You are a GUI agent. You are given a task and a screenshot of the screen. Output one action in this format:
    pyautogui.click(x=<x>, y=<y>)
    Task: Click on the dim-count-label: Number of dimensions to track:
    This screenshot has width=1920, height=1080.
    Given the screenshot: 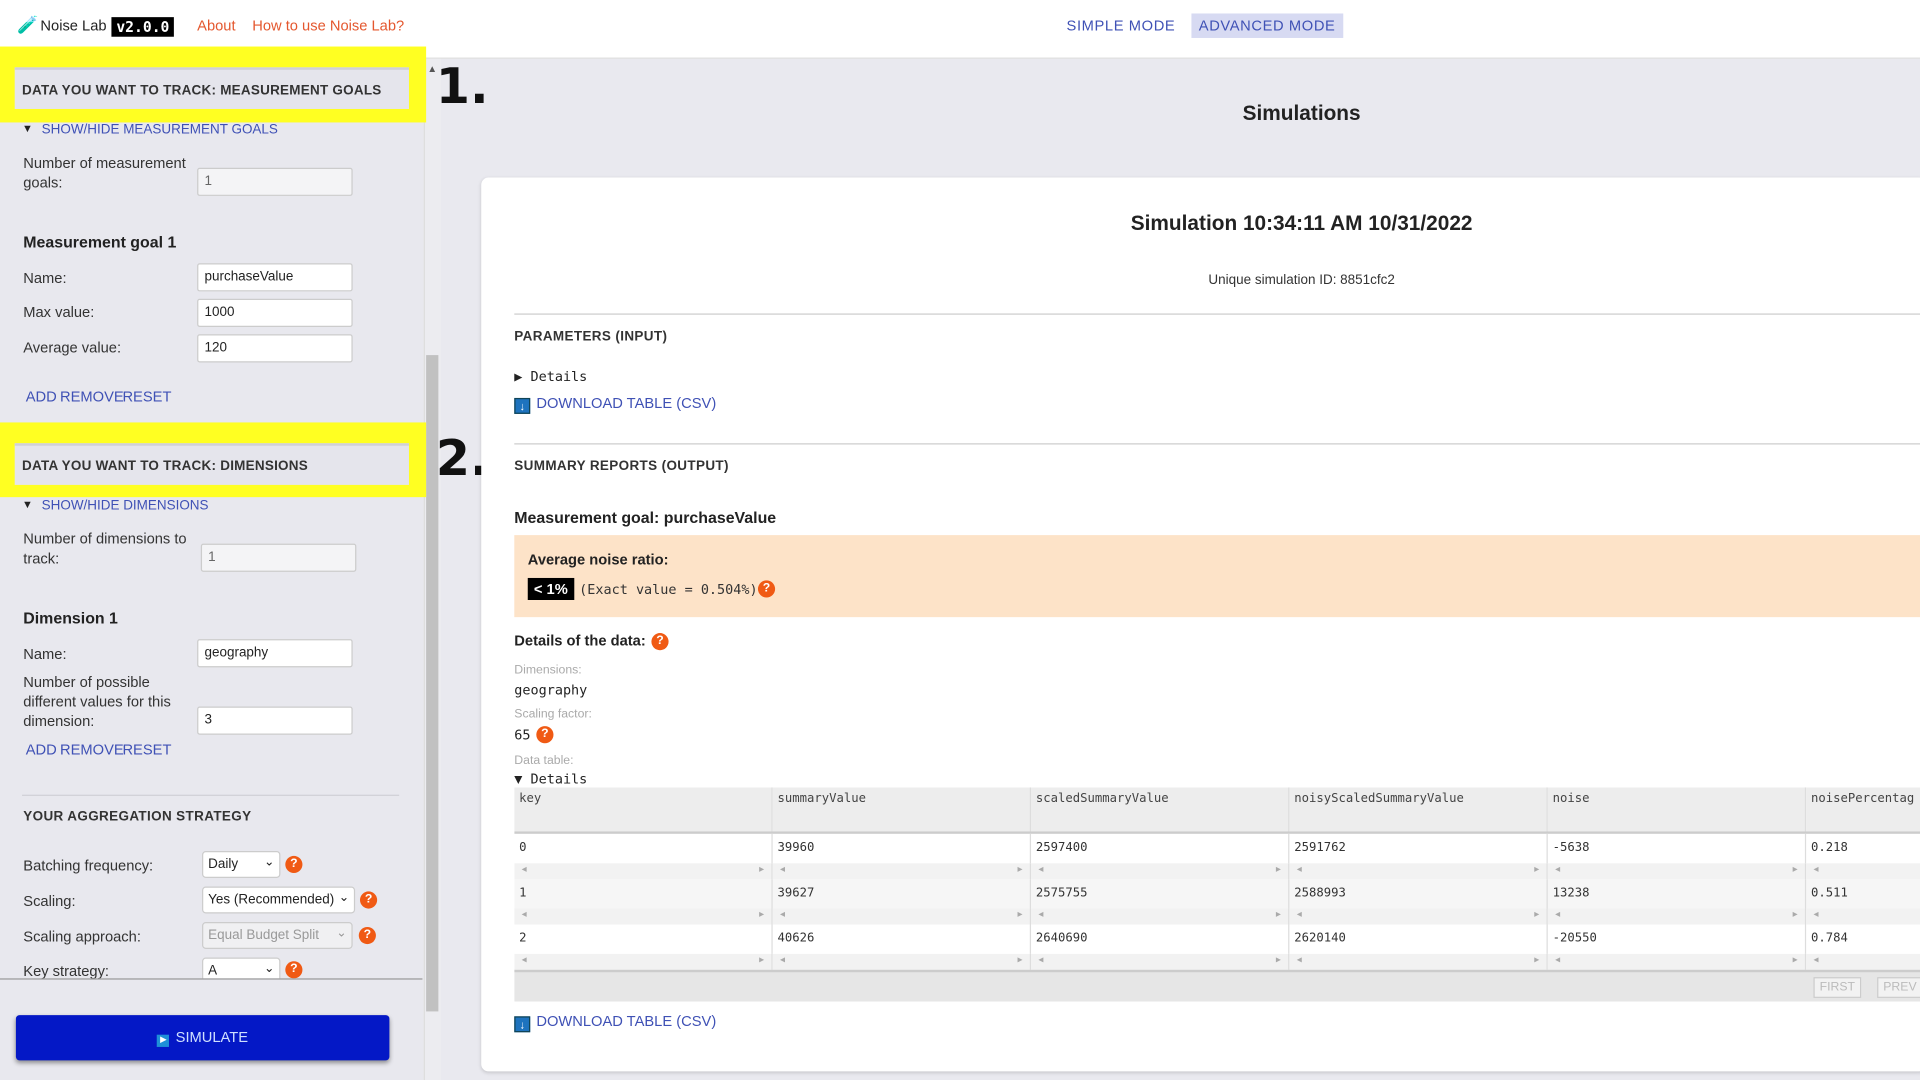 What is the action you would take?
    pyautogui.click(x=105, y=548)
    